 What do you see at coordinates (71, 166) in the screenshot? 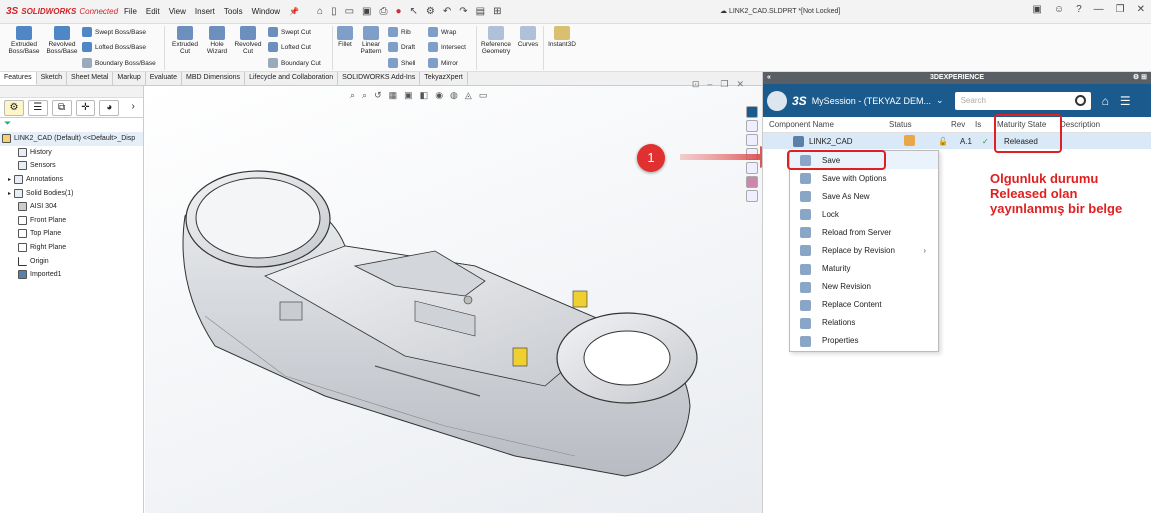
I see `tree-item-sensors: Sensors` at bounding box center [71, 166].